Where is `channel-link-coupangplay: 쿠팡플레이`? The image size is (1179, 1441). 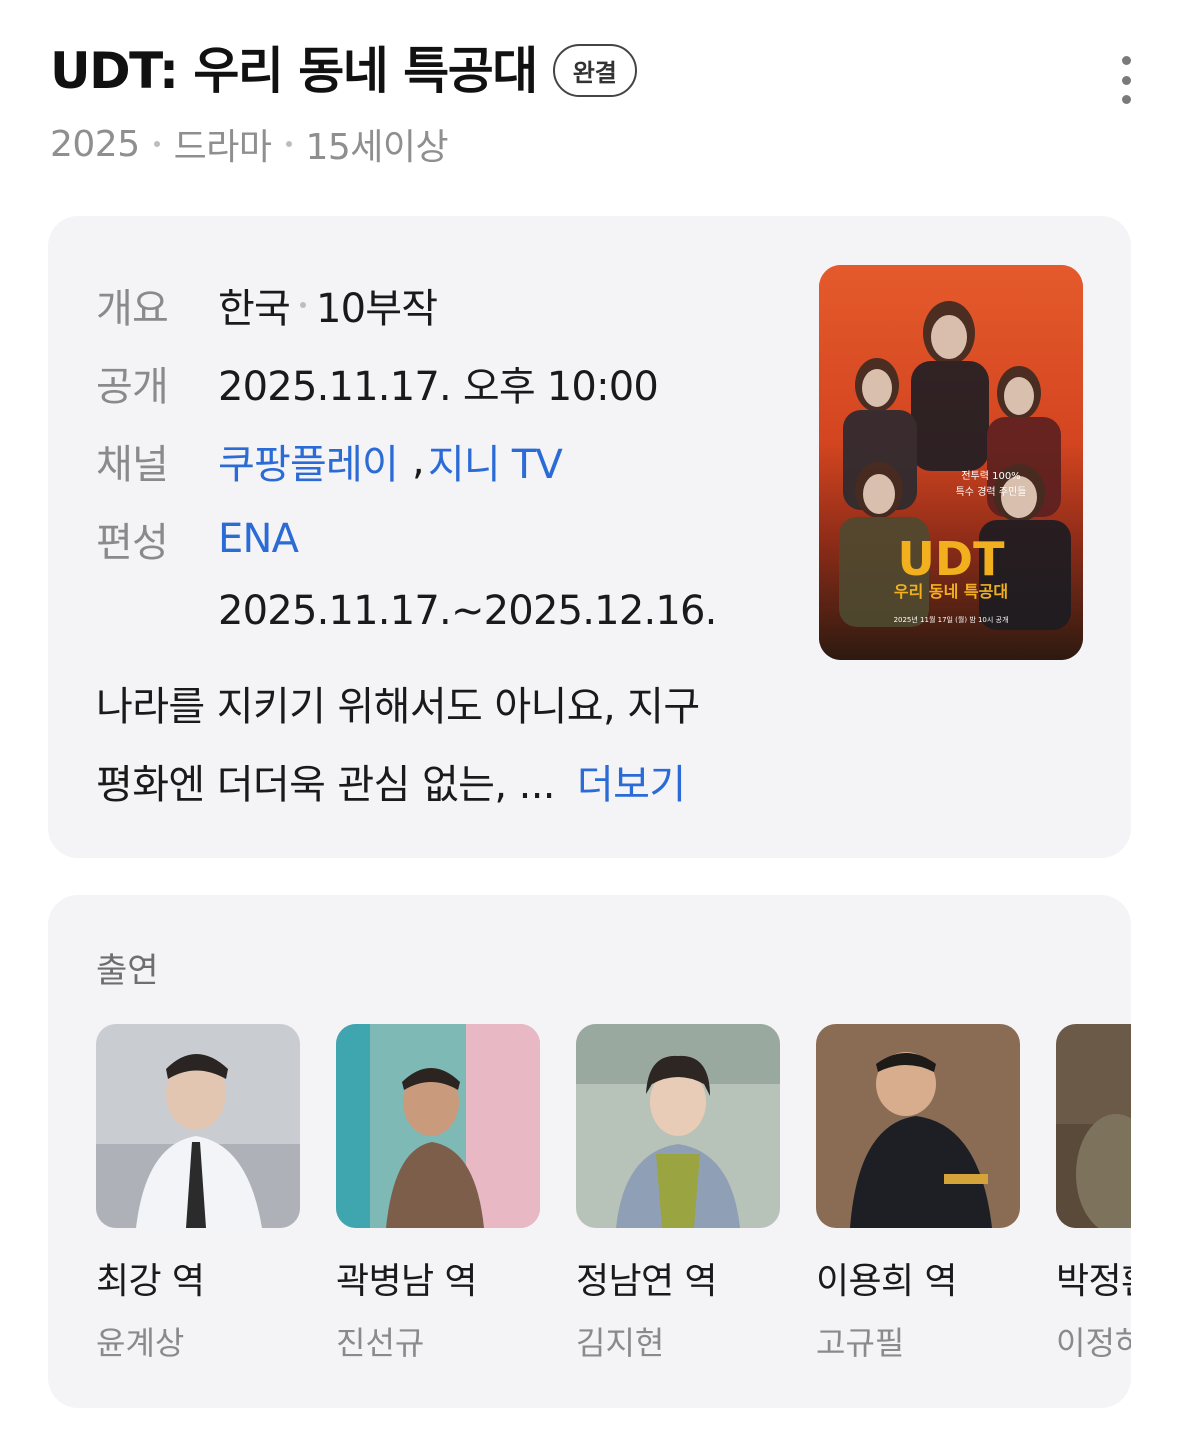
channel-link-coupangplay: 쿠팡플레이 is located at coordinates (308, 461).